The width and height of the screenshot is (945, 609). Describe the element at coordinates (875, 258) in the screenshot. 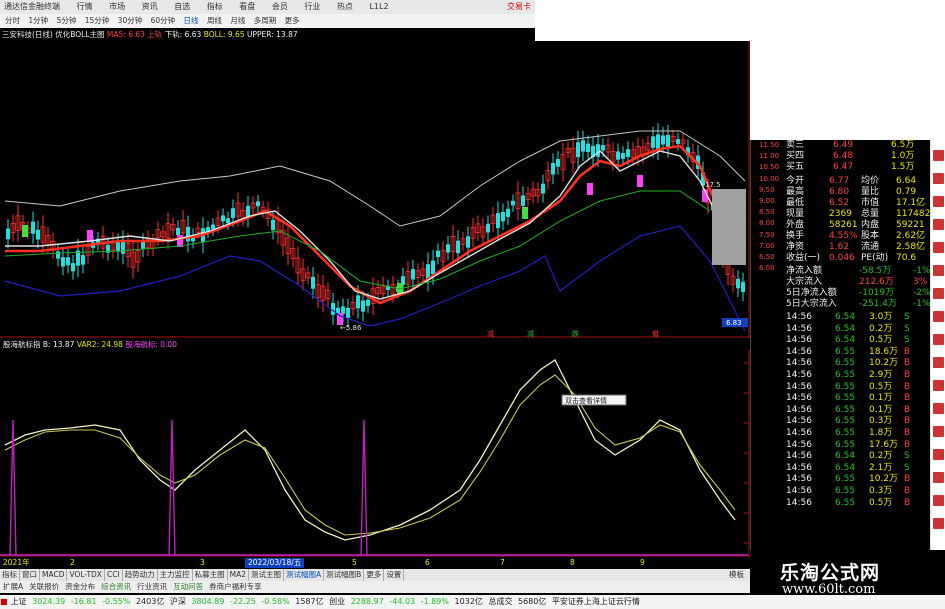

I see `stat-label: PE(动)` at that location.